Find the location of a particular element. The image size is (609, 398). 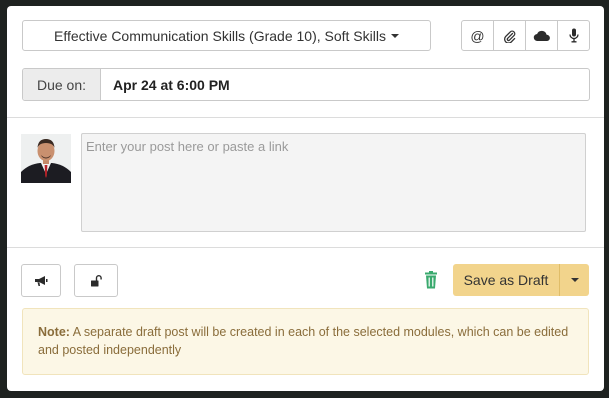

attach-file-button is located at coordinates (510, 35).